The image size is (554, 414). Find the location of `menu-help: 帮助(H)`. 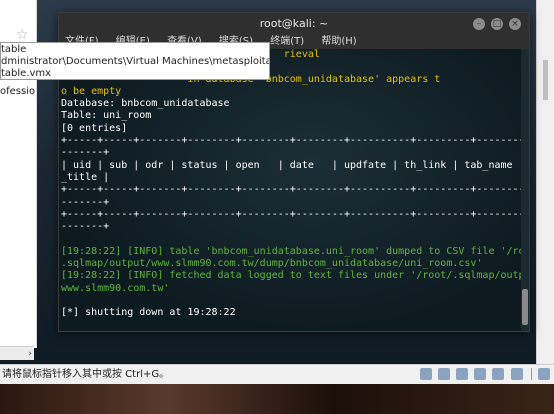

menu-help: 帮助(H) is located at coordinates (338, 41).